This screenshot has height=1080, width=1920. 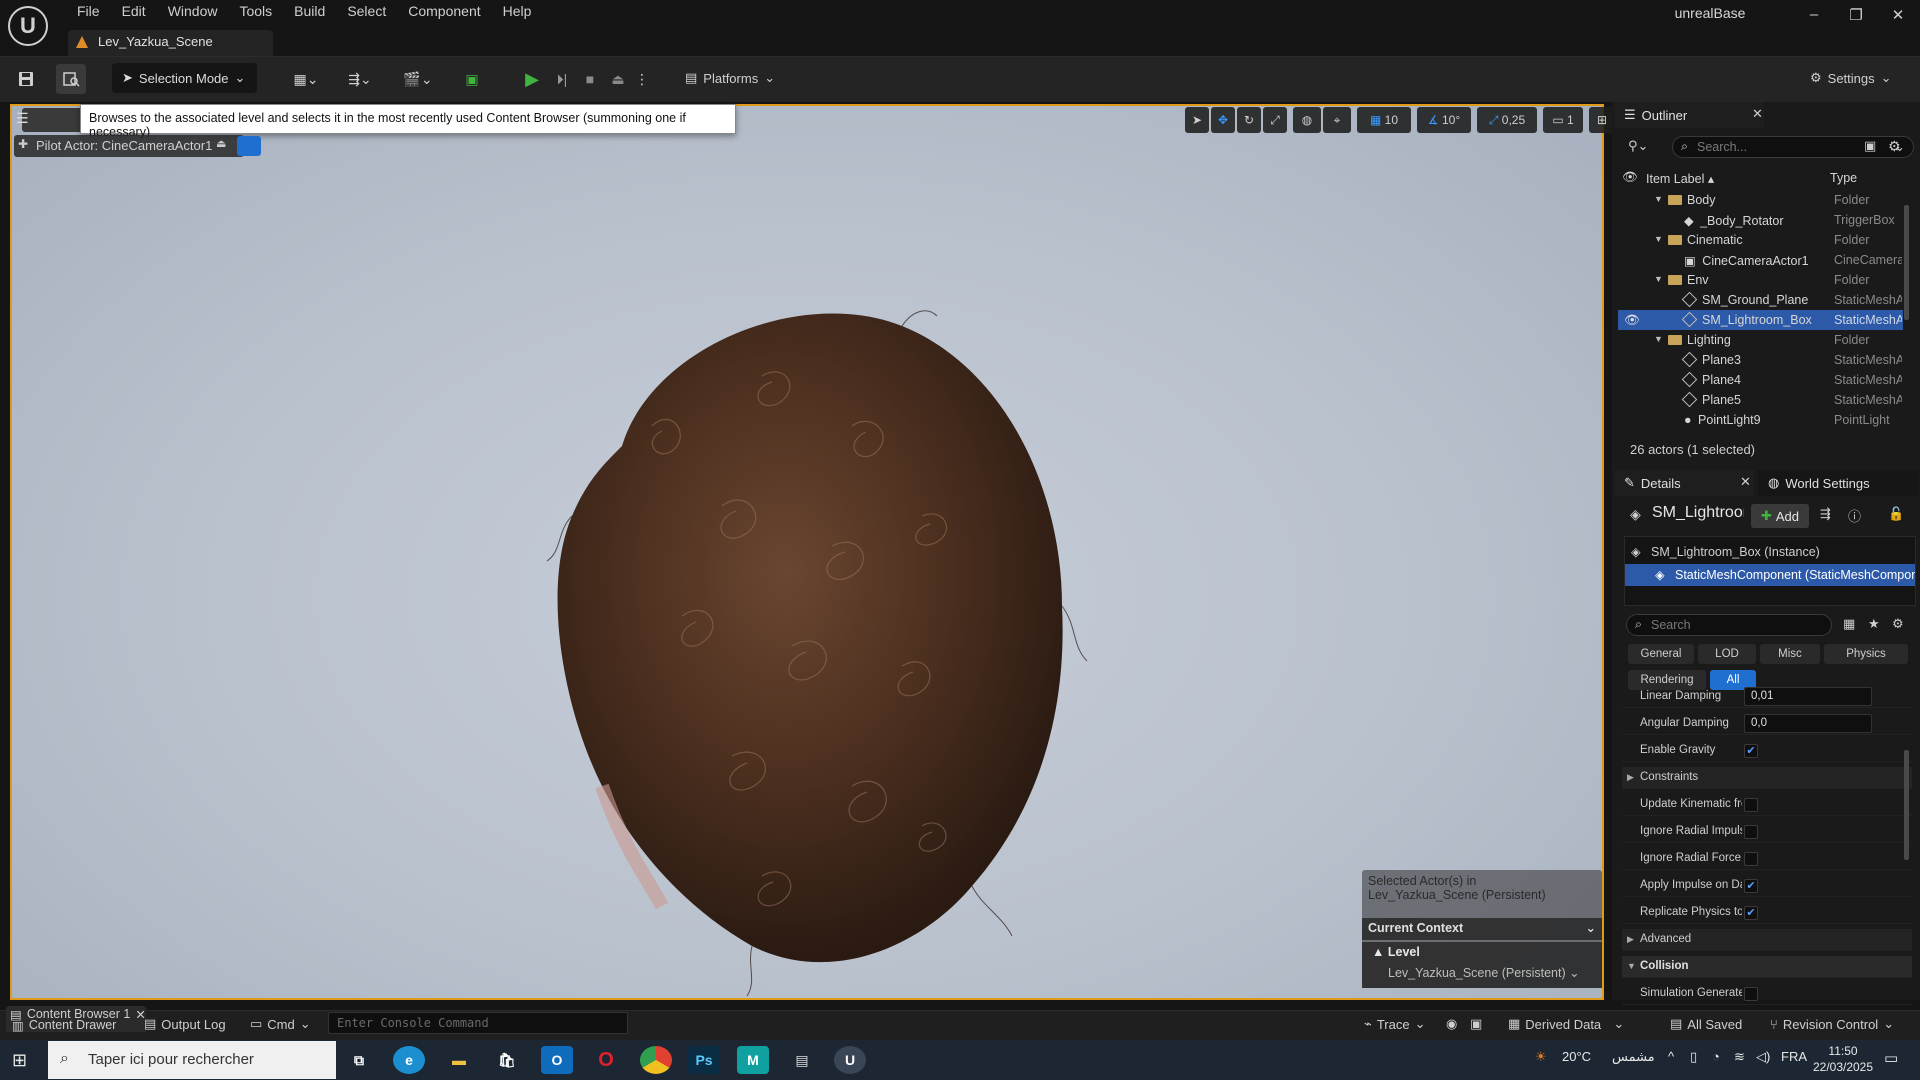 I want to click on all-saved-button: ▤ All Saved, so click(x=1706, y=1024).